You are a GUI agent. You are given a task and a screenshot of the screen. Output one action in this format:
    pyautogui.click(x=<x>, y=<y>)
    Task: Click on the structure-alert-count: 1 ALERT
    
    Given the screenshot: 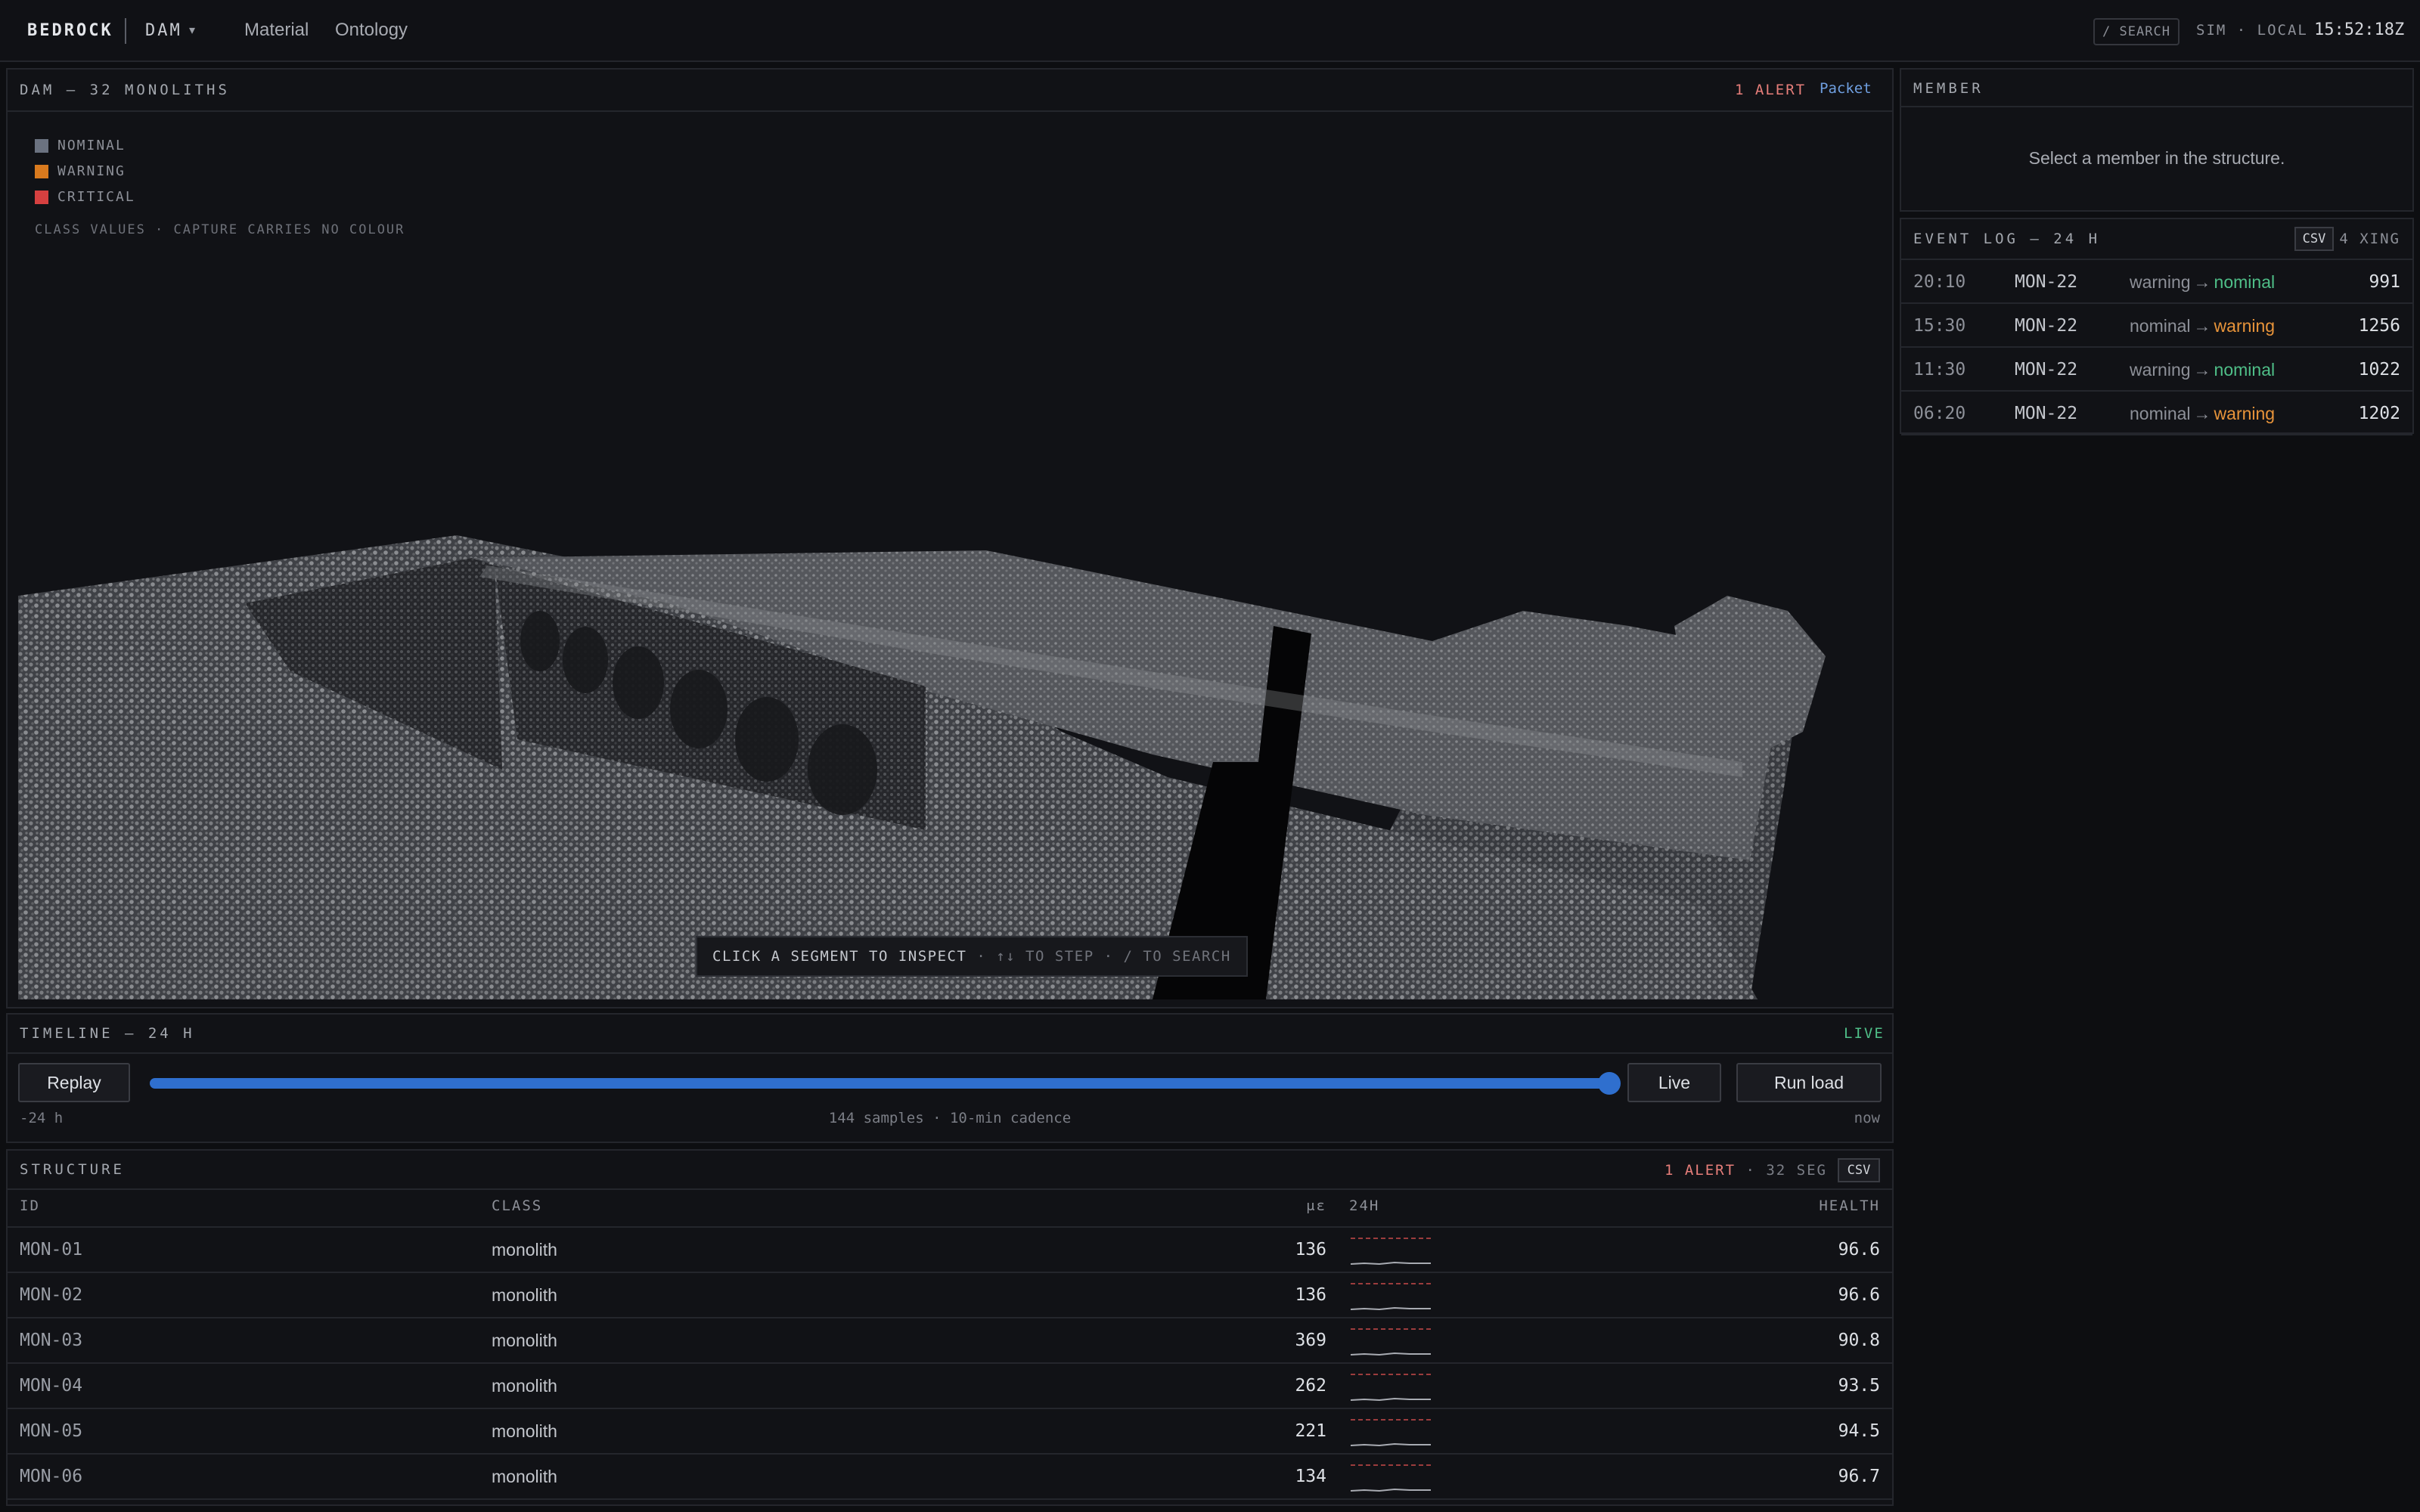 What is the action you would take?
    pyautogui.click(x=1700, y=1170)
    